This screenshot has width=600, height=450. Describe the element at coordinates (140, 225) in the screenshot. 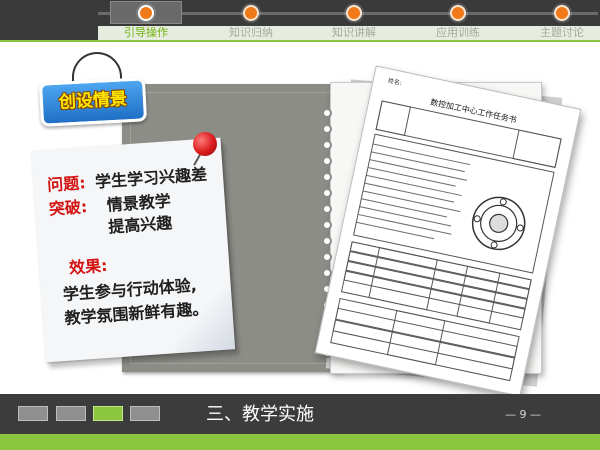

I see `breakthrough-line-2: 提高兴趣` at that location.